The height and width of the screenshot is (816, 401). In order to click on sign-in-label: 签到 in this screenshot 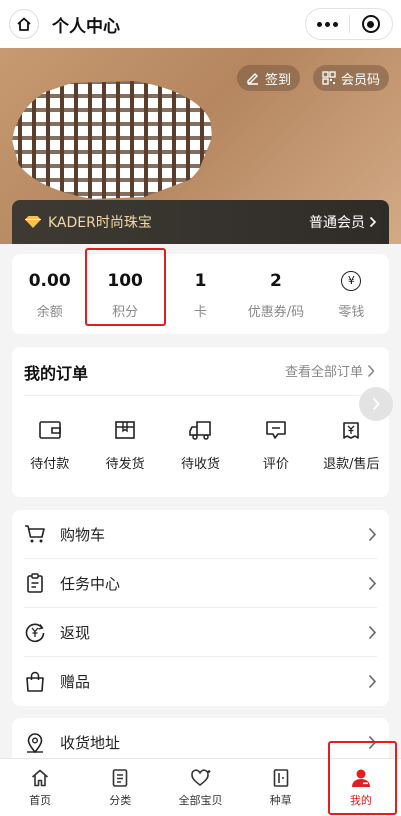, I will do `click(278, 80)`.